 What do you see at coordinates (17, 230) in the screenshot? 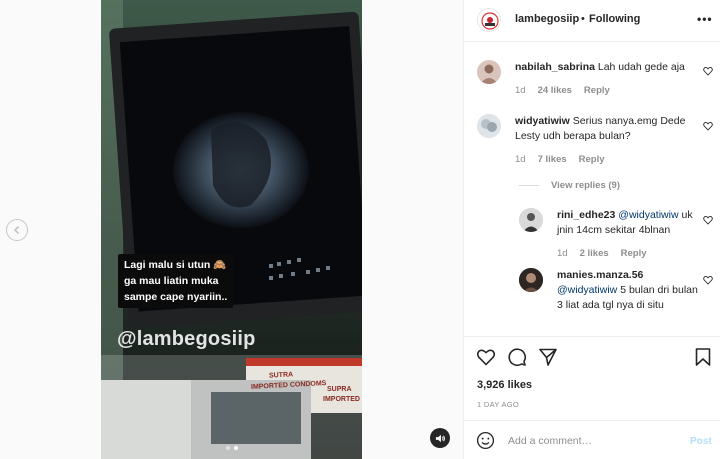
I see `chevron-left-icon` at bounding box center [17, 230].